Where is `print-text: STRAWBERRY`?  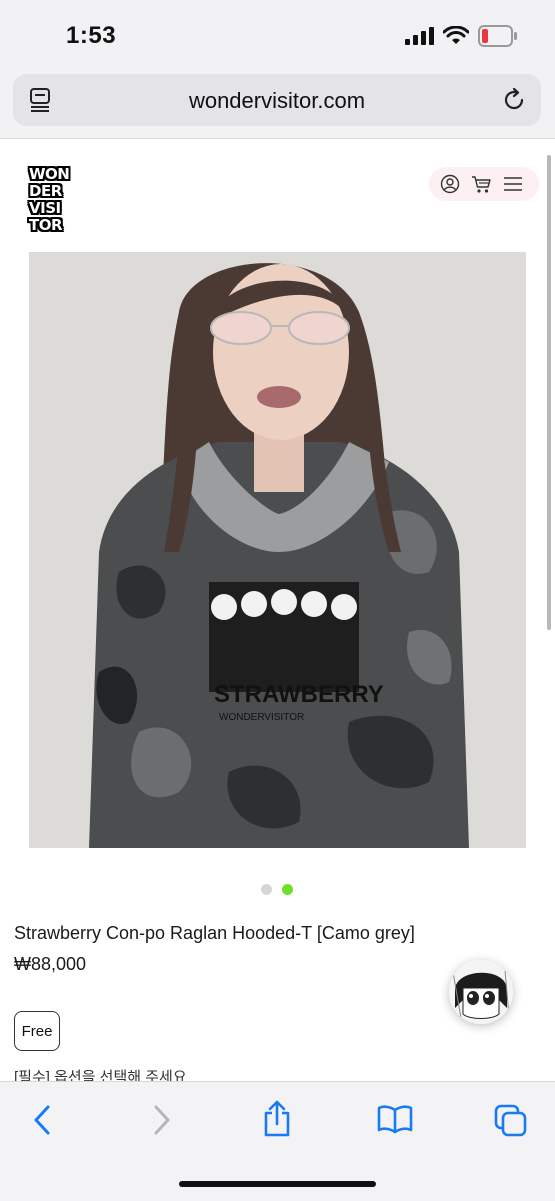
print-text: STRAWBERRY is located at coordinates (299, 694).